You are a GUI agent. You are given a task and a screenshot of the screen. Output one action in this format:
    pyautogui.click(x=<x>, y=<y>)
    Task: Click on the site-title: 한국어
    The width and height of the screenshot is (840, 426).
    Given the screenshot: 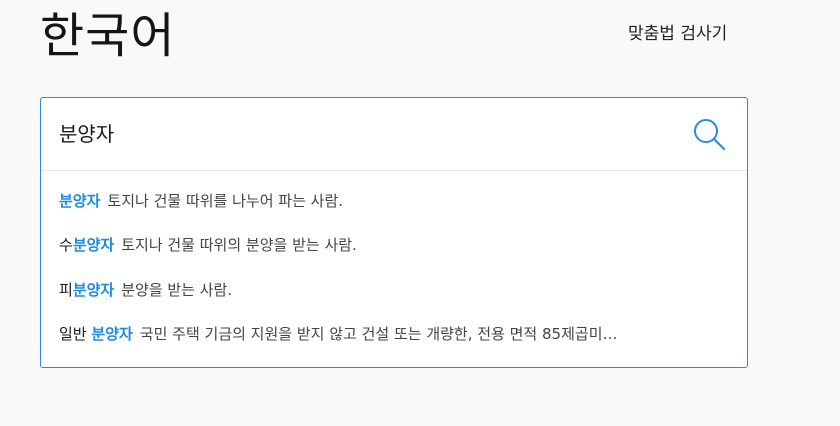 What is the action you would take?
    pyautogui.click(x=107, y=36)
    